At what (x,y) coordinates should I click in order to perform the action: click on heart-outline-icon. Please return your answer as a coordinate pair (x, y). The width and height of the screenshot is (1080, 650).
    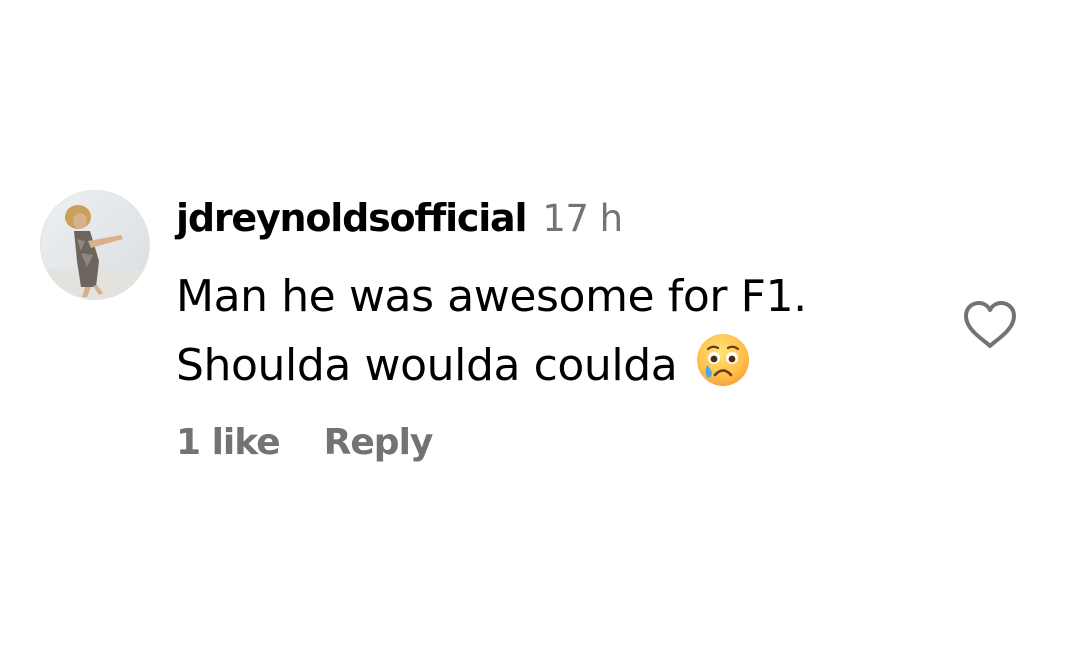
    Looking at the image, I should click on (990, 324).